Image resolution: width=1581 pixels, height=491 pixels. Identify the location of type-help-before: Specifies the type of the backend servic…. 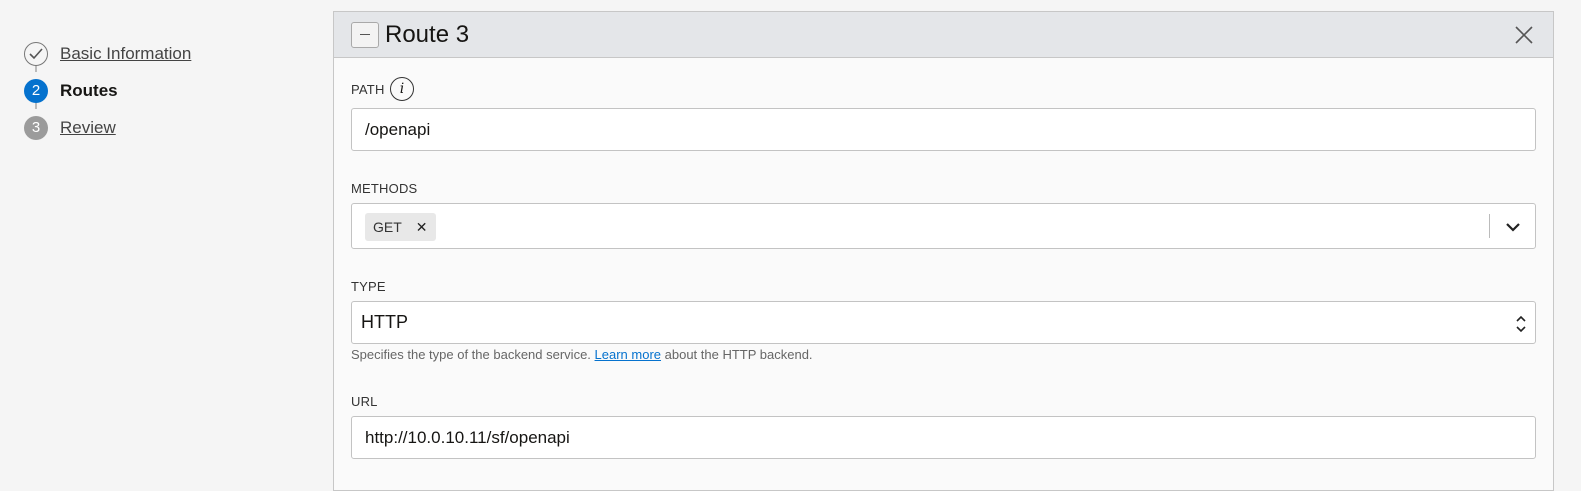
(473, 354).